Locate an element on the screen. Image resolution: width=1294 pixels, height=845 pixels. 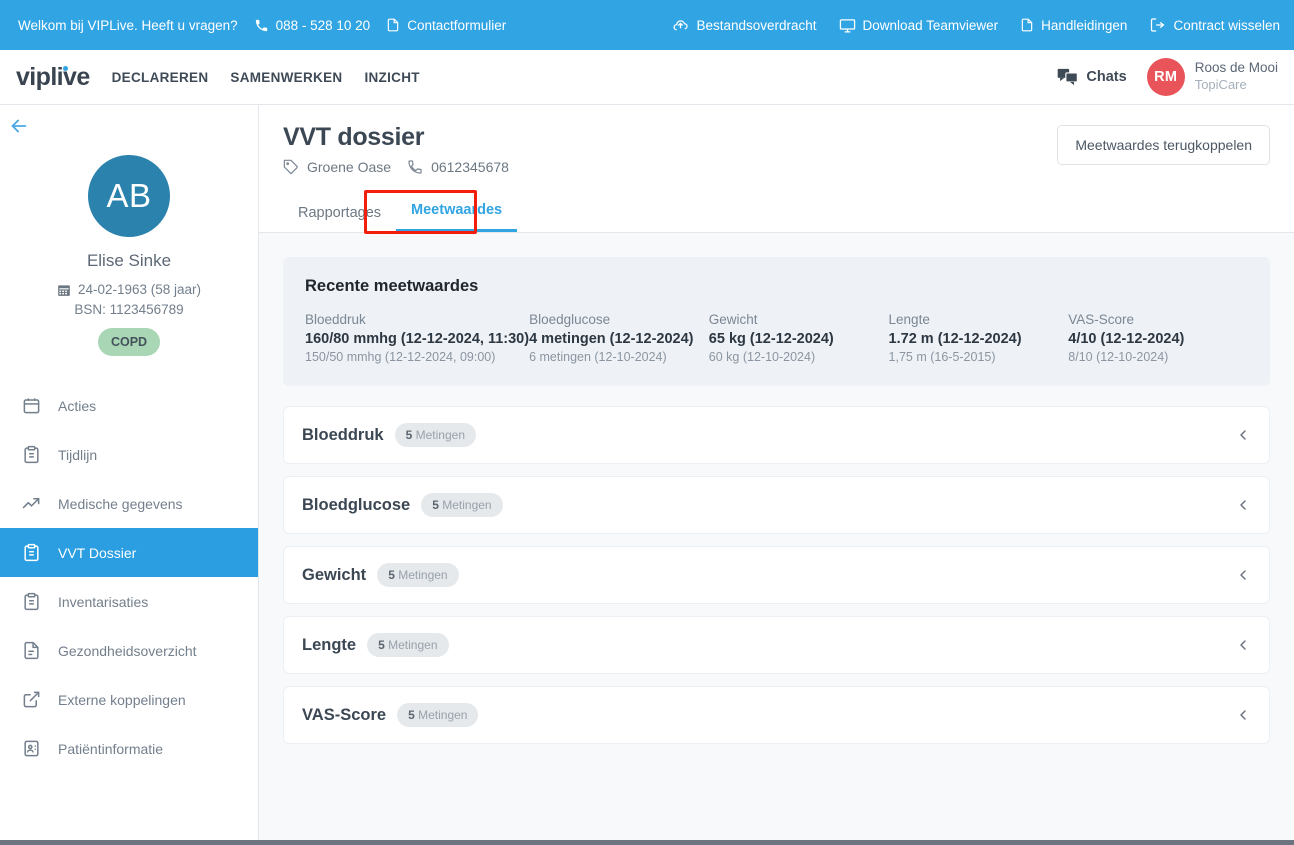
patient-phone: 0612345678 is located at coordinates (458, 167).